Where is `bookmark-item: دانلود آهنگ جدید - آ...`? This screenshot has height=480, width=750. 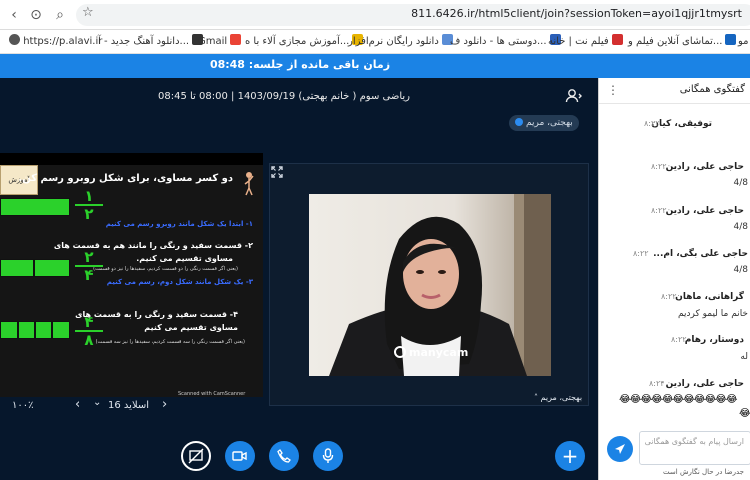 bookmark-item: دانلود آهنگ جدید - آ... is located at coordinates (151, 42).